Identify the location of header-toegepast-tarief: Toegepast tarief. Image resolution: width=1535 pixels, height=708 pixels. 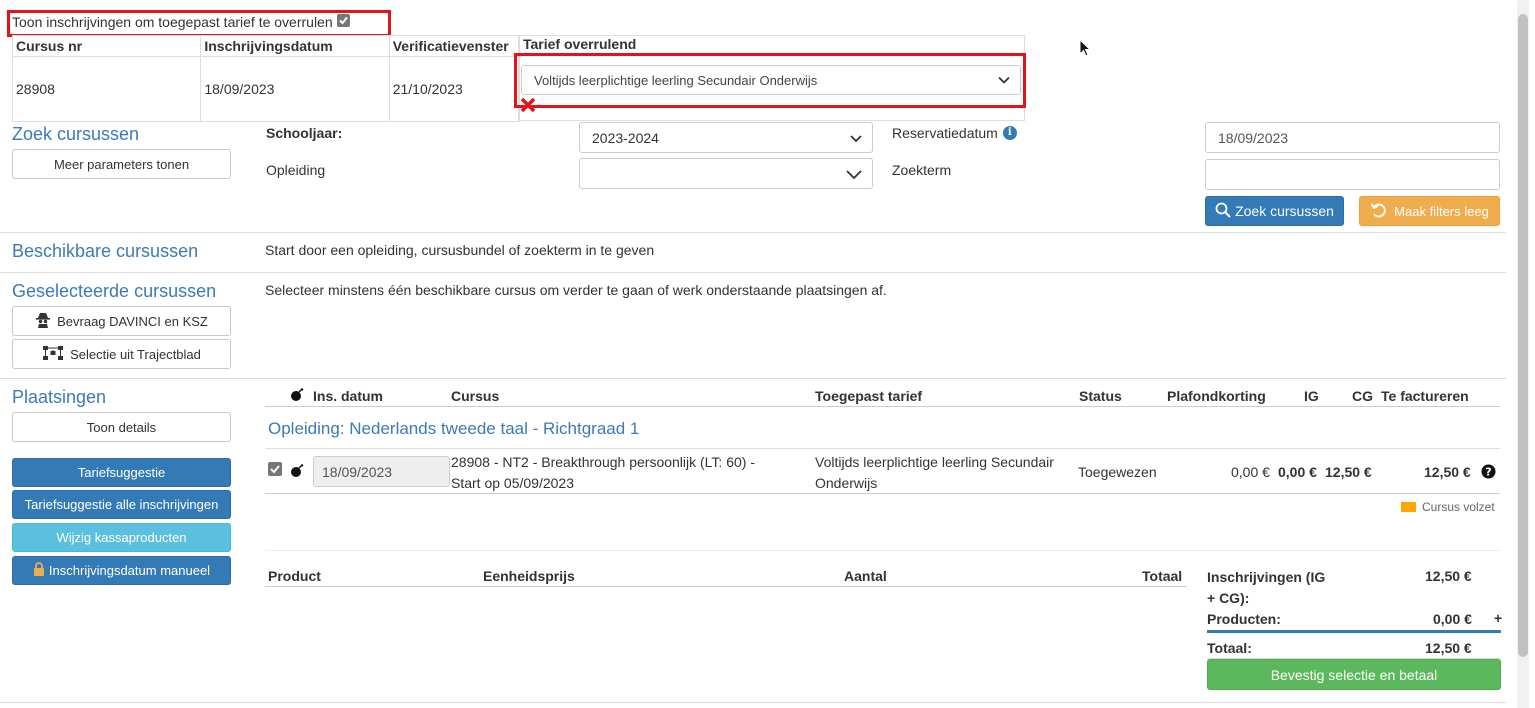
(869, 396).